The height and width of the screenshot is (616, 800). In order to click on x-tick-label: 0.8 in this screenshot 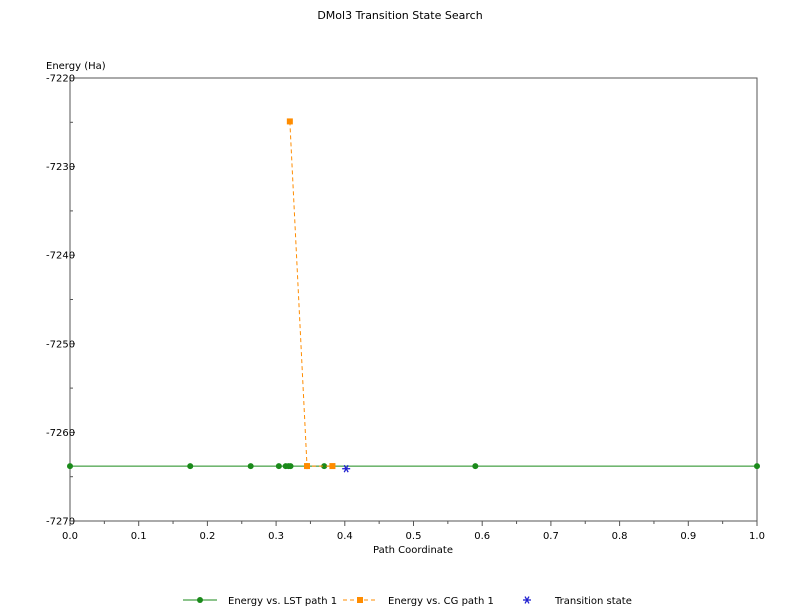, I will do `click(620, 536)`.